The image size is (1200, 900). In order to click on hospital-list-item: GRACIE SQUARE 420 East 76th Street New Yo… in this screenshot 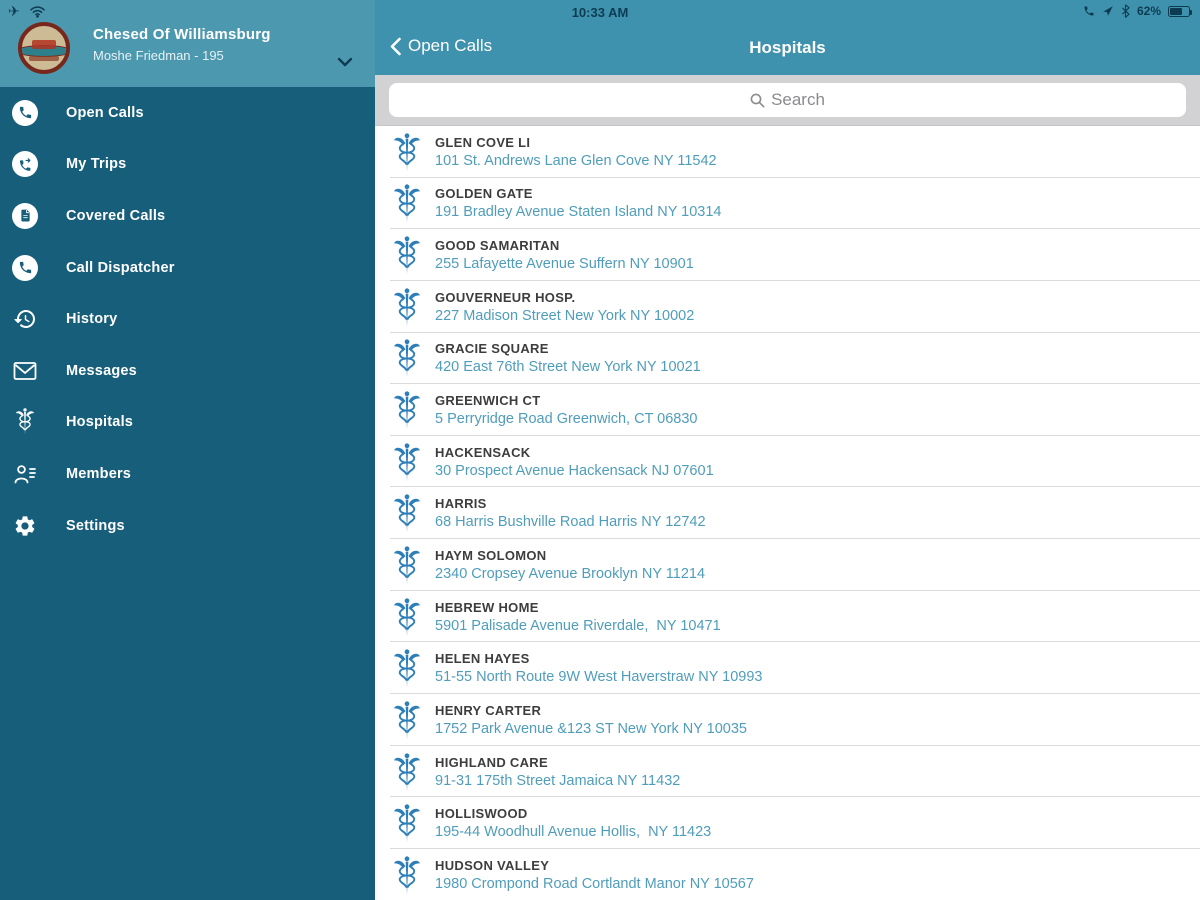, I will do `click(787, 359)`.